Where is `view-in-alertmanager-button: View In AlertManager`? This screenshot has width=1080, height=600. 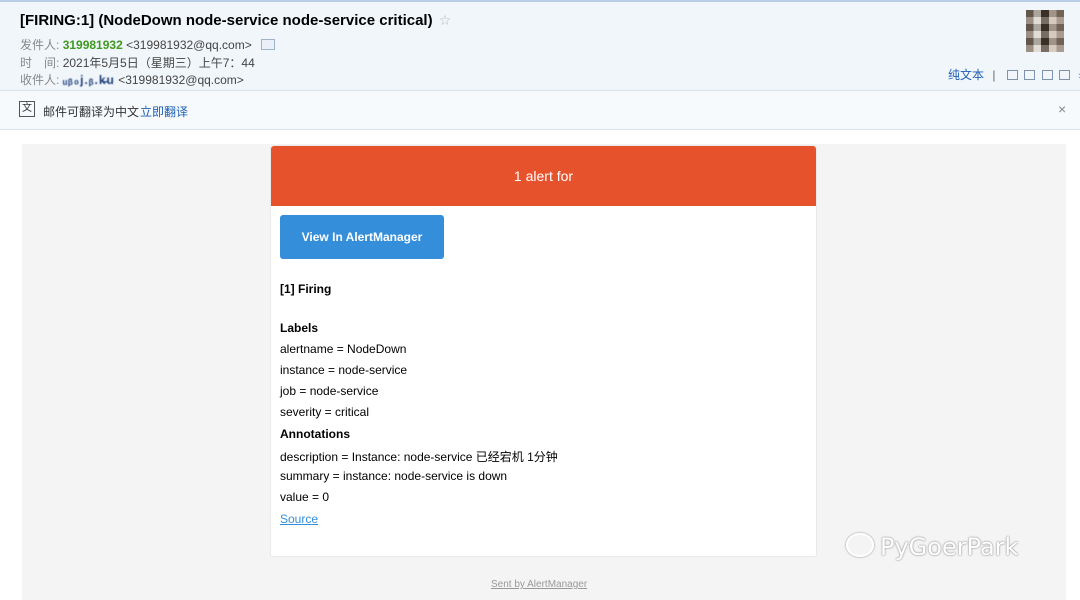 view-in-alertmanager-button: View In AlertManager is located at coordinates (362, 237).